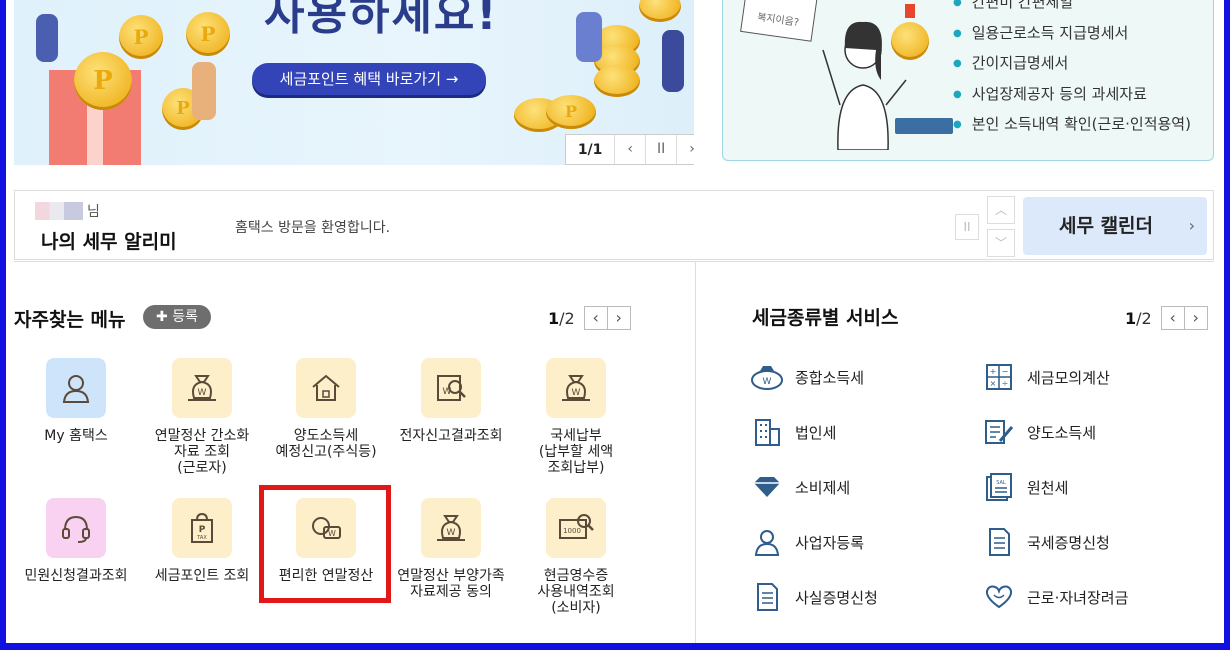 This screenshot has width=1230, height=650. I want to click on info-list-item: ● 사업장제공자 등의 과세자료, so click(1072, 94).